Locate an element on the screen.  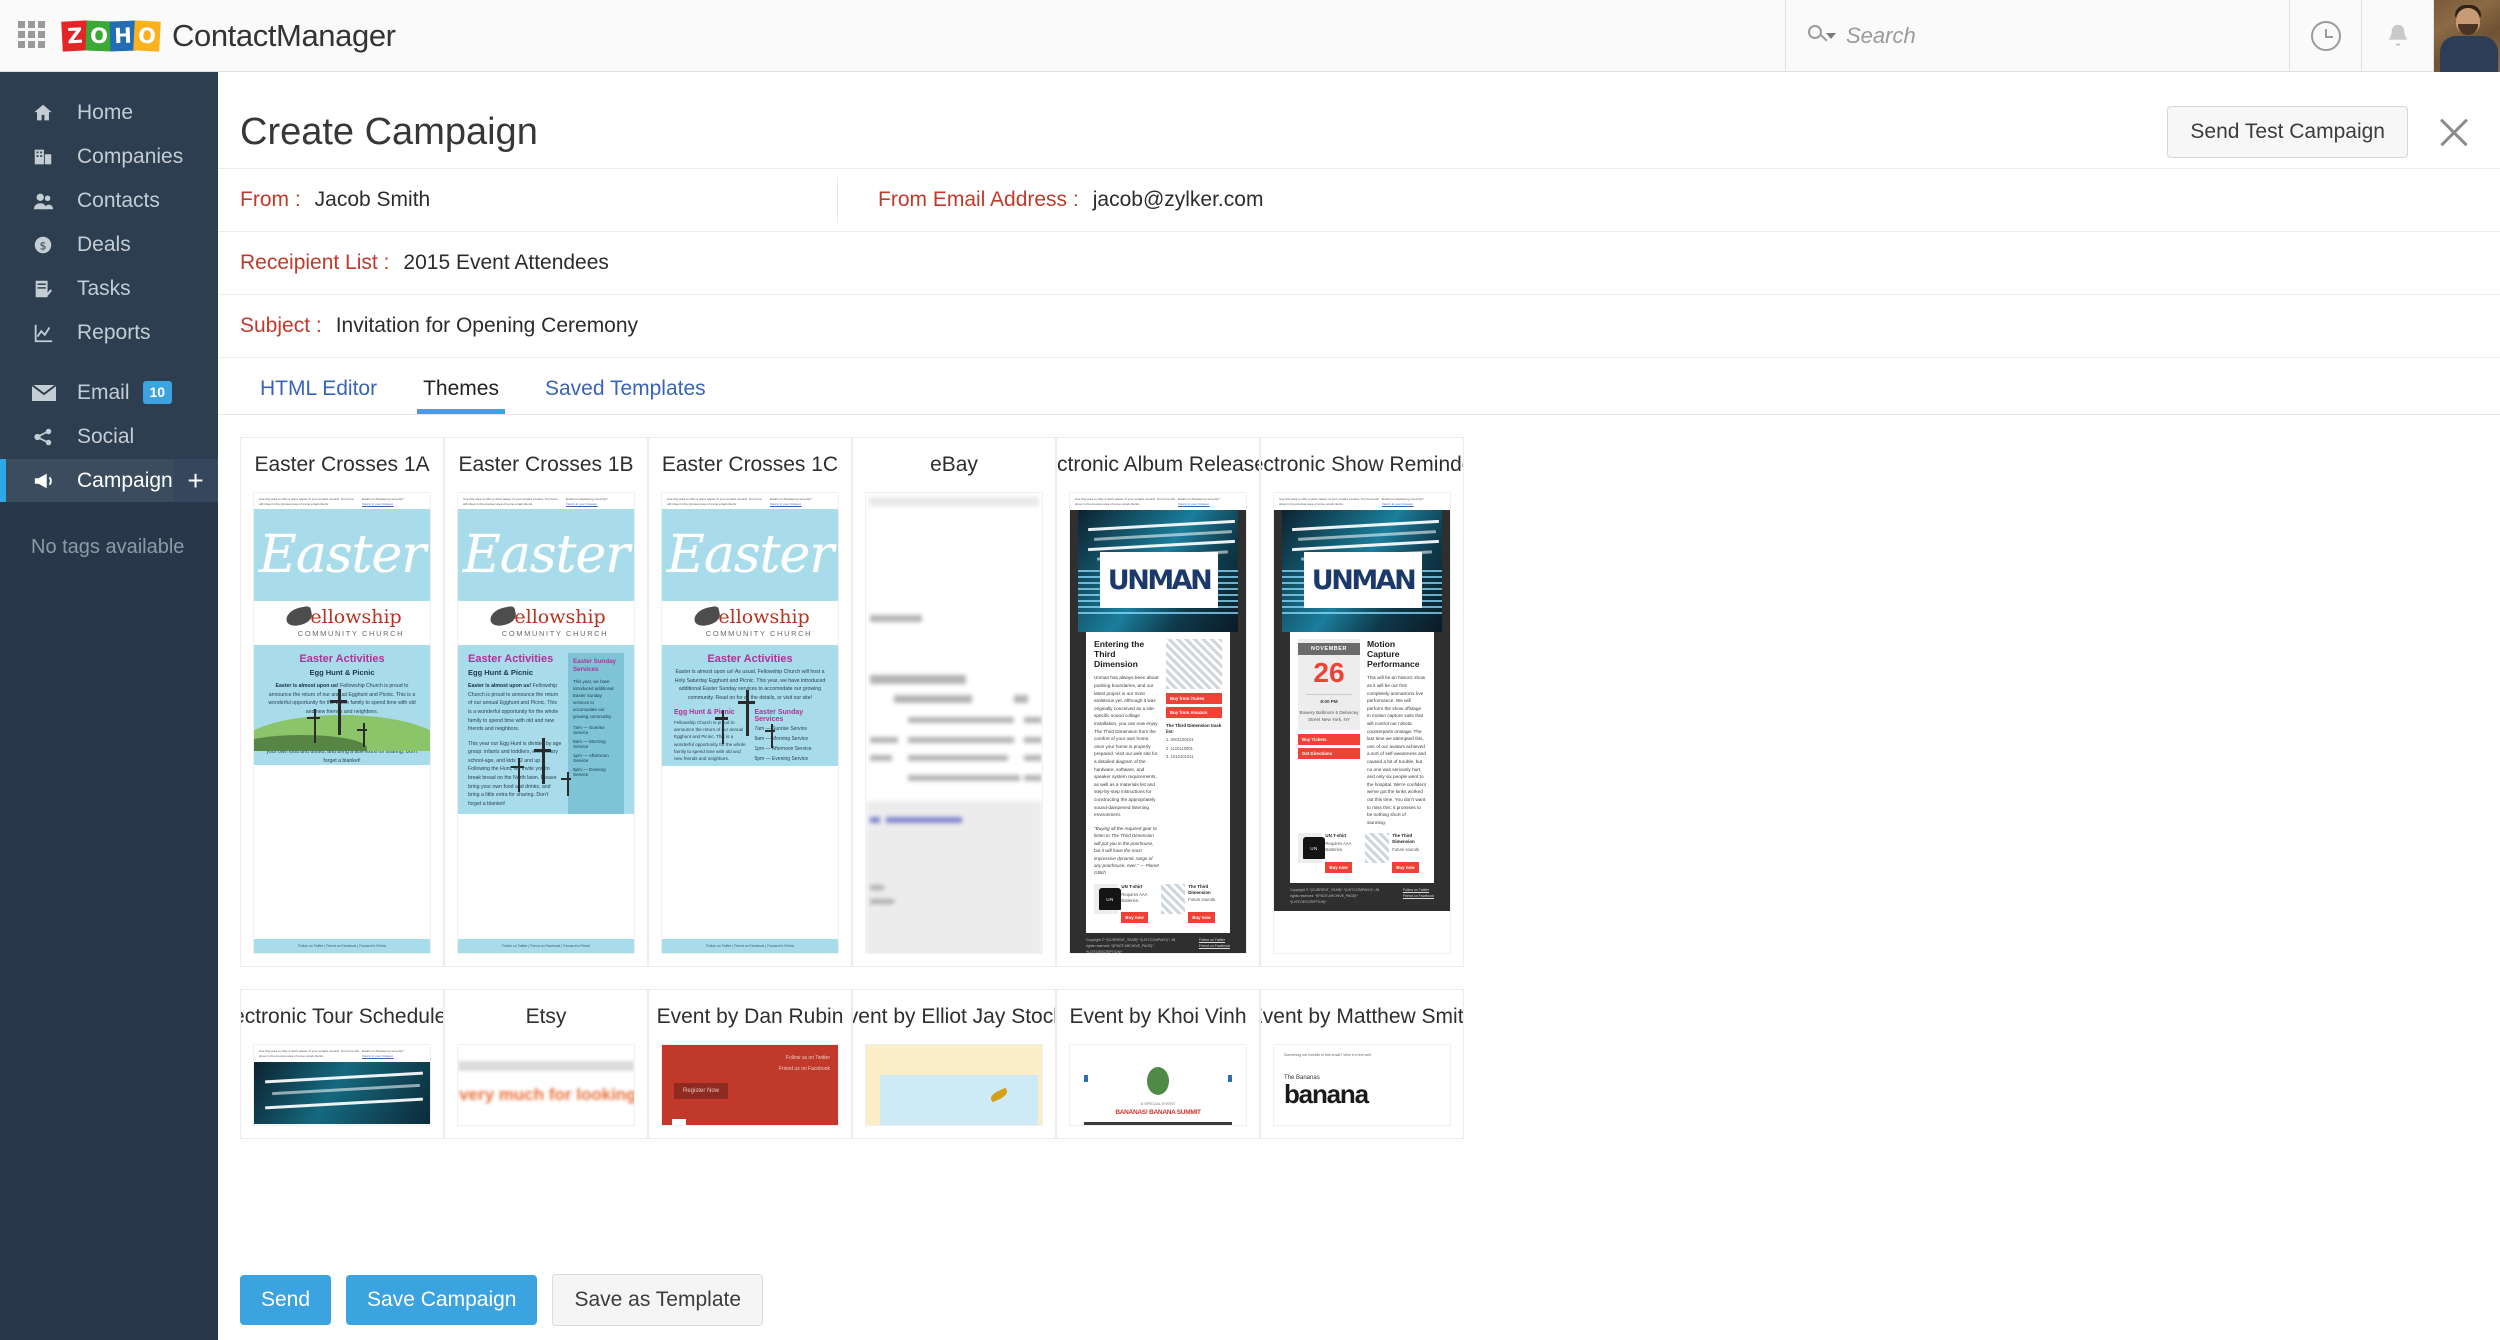
template-title: Event by Dan Rubin is located at coordinates (750, 1016).